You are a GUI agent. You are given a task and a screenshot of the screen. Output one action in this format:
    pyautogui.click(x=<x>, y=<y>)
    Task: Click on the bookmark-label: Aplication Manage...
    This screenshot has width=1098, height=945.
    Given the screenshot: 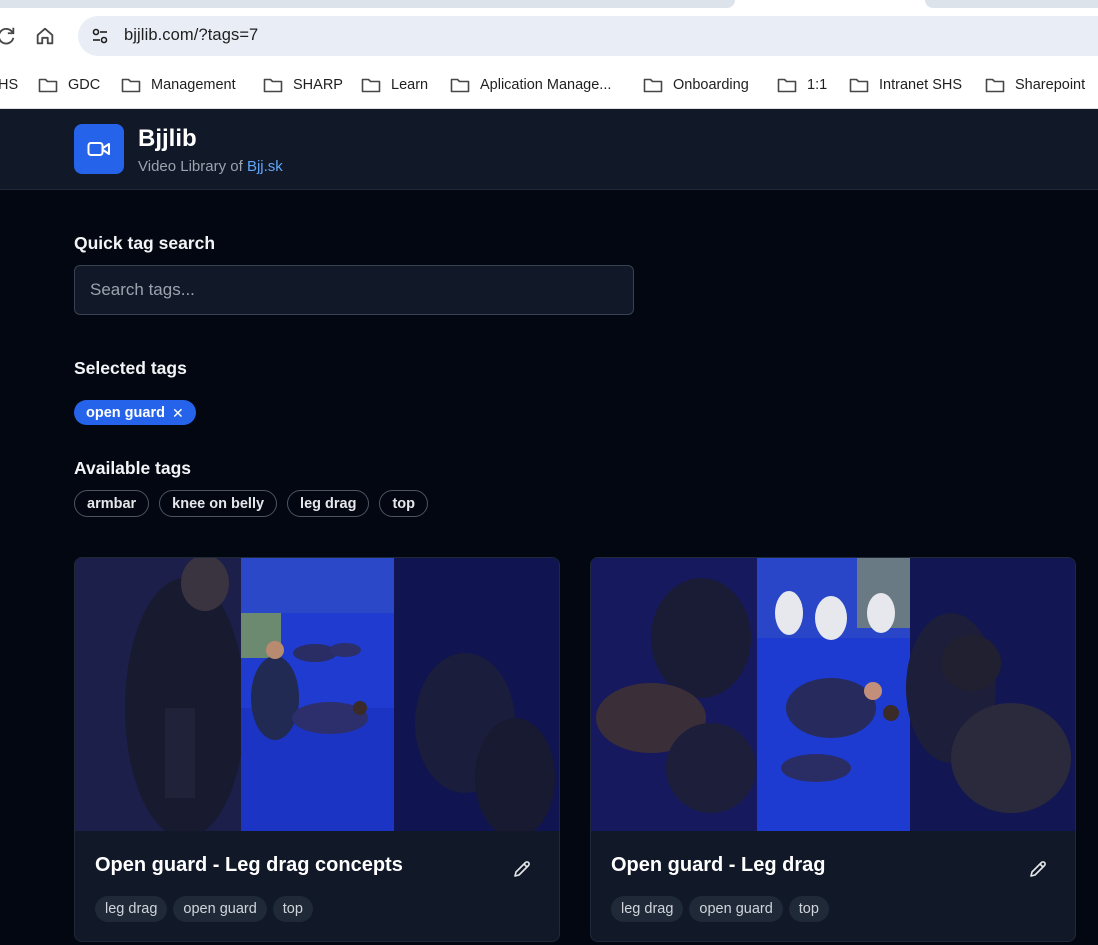 What is the action you would take?
    pyautogui.click(x=546, y=85)
    